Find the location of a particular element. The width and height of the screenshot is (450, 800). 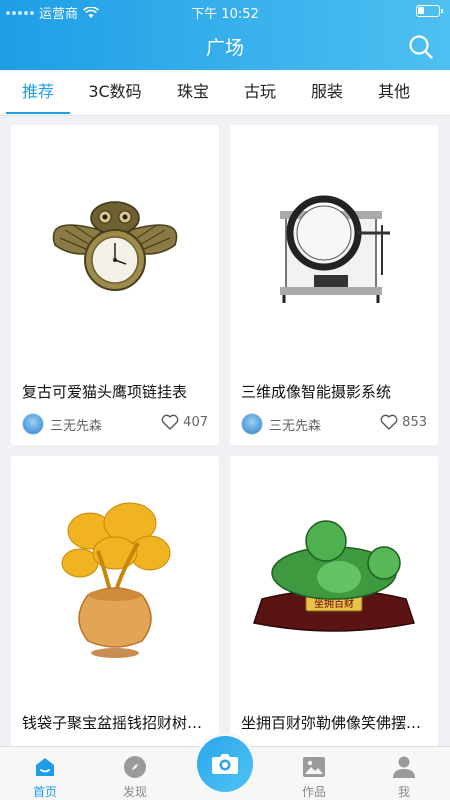

like-count: 853 is located at coordinates (414, 422).